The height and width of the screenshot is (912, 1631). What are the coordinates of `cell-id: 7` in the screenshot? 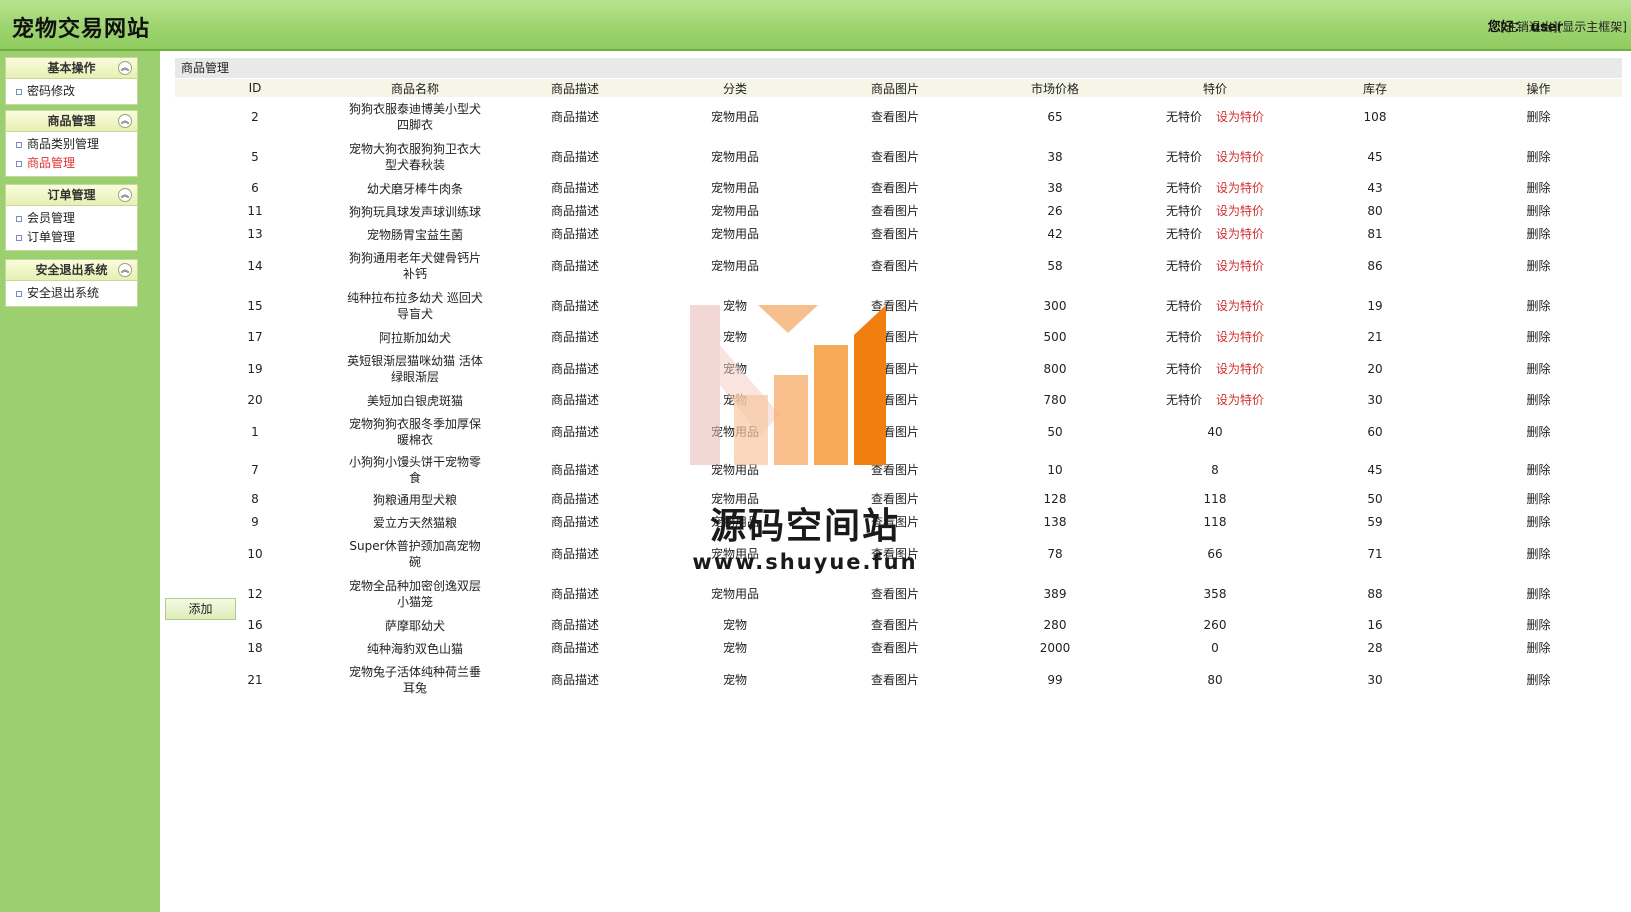 It's located at (255, 469).